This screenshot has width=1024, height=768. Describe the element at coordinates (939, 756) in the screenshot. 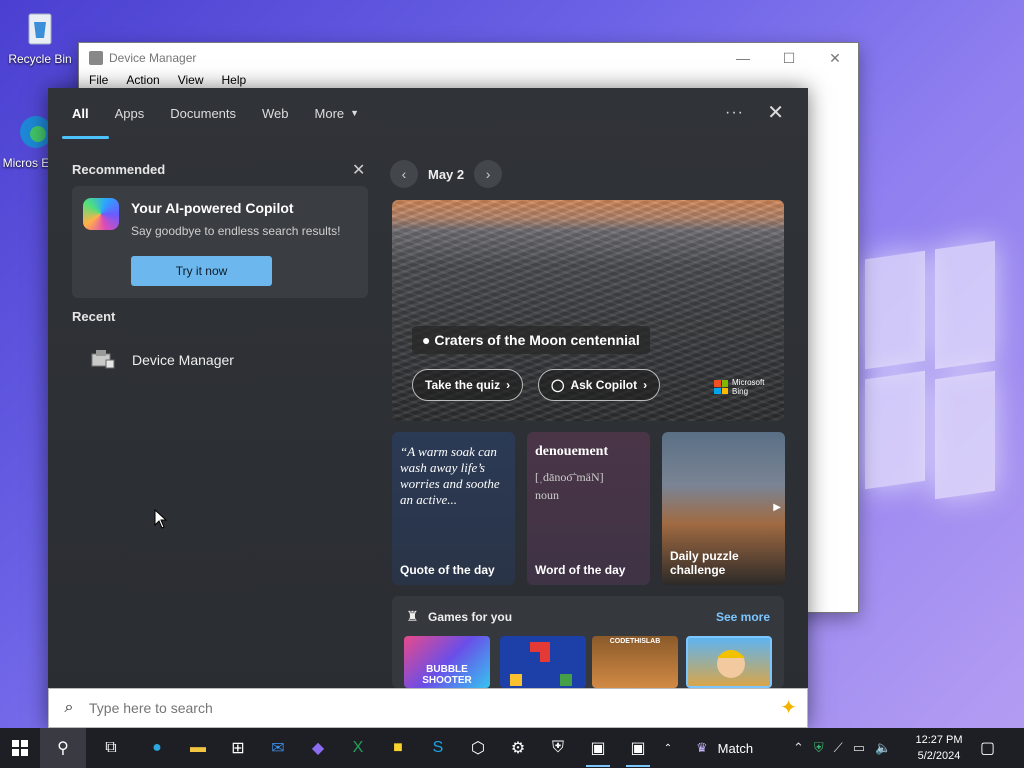

I see `clock-date: 5/2/2024` at that location.